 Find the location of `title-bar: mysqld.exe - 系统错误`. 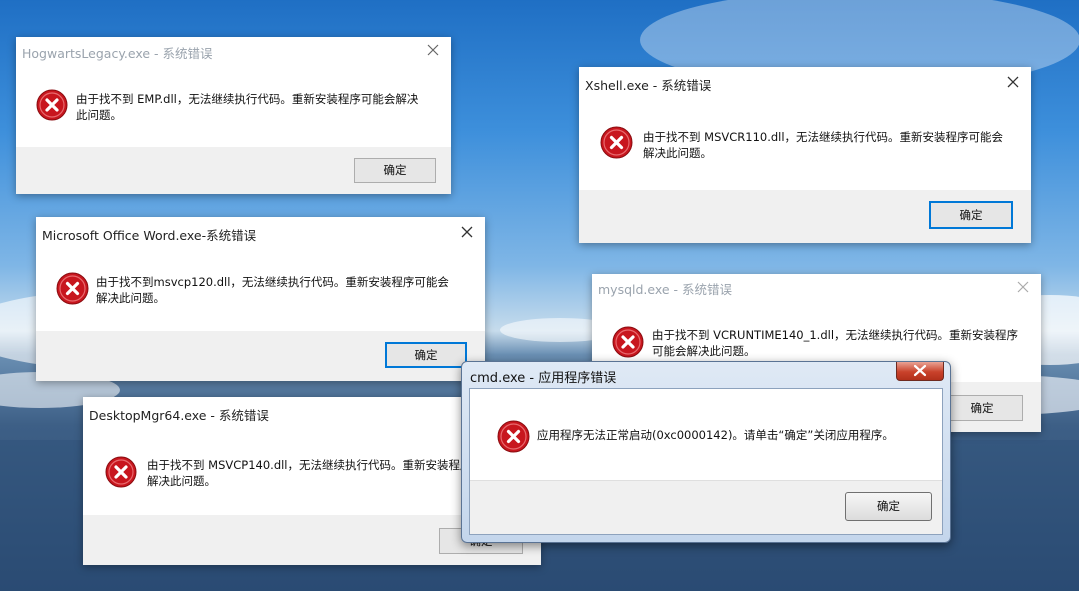

title-bar: mysqld.exe - 系统错误 is located at coordinates (816, 289).